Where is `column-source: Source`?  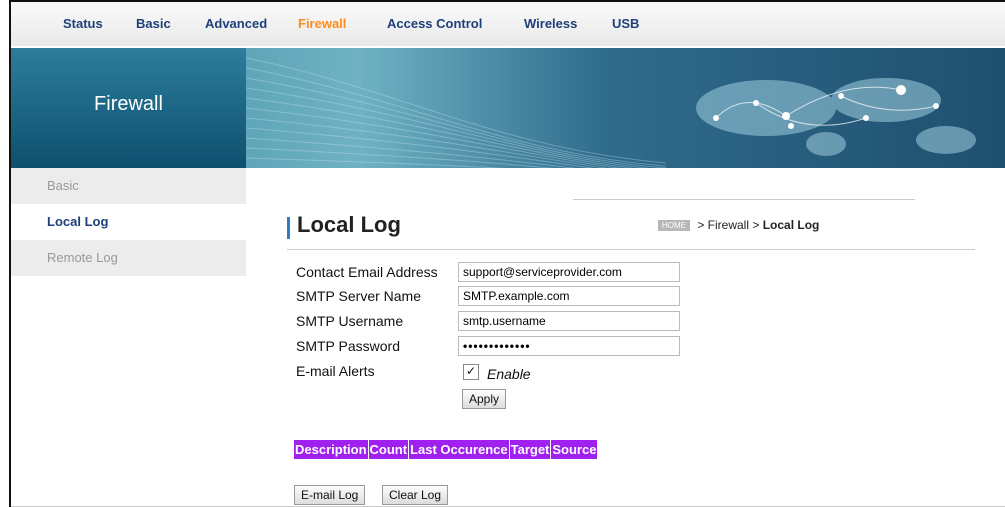
column-source: Source is located at coordinates (574, 449).